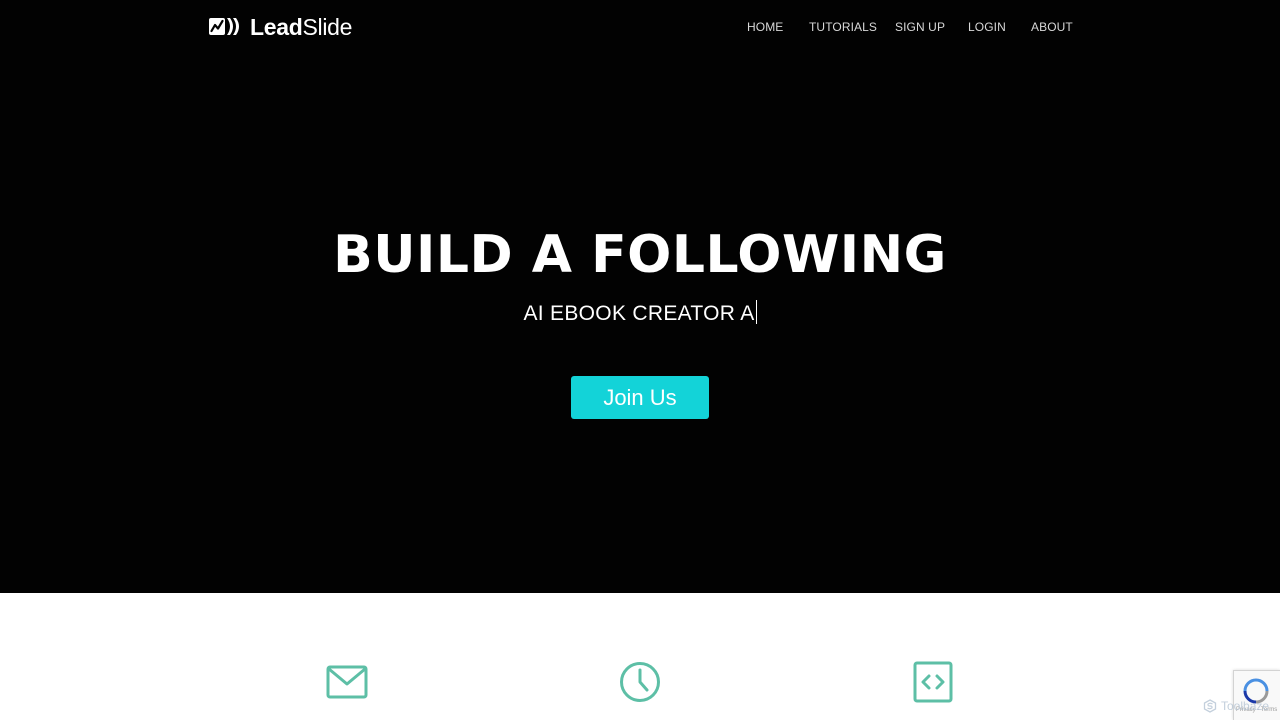 Image resolution: width=1280 pixels, height=720 pixels. Describe the element at coordinates (920, 27) in the screenshot. I see `nav-sign-up: SIGN UP` at that location.